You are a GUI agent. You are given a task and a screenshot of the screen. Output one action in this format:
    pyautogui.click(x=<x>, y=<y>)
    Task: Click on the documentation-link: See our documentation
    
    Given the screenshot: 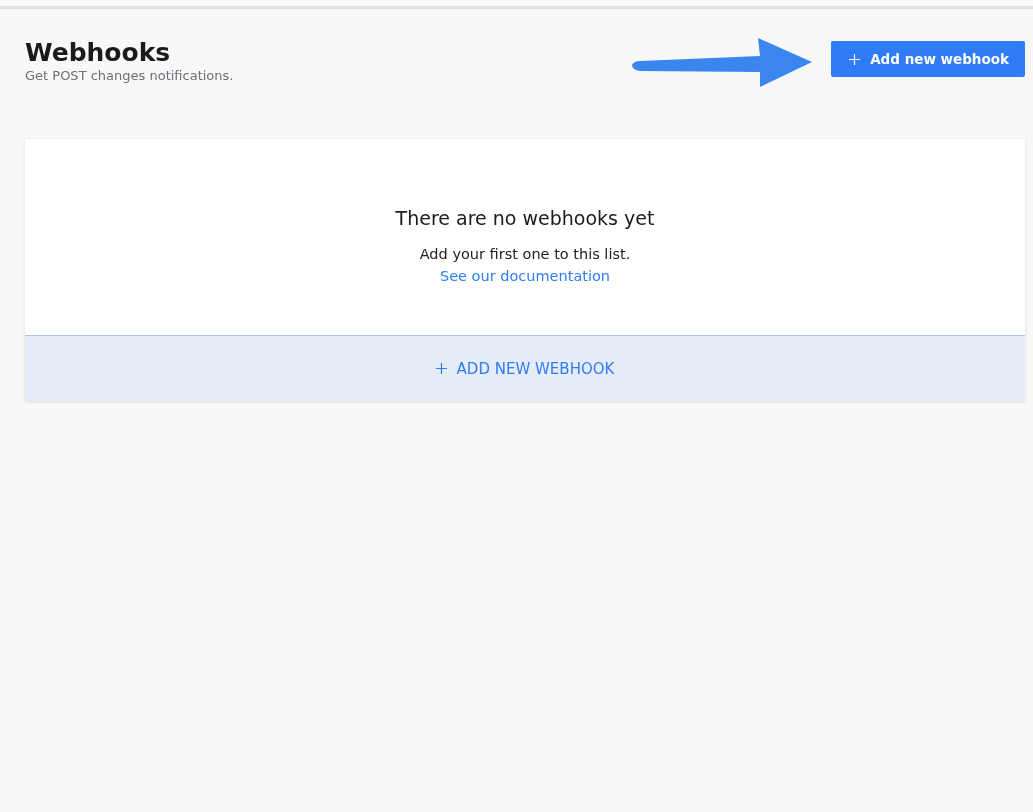 What is the action you would take?
    pyautogui.click(x=525, y=276)
    